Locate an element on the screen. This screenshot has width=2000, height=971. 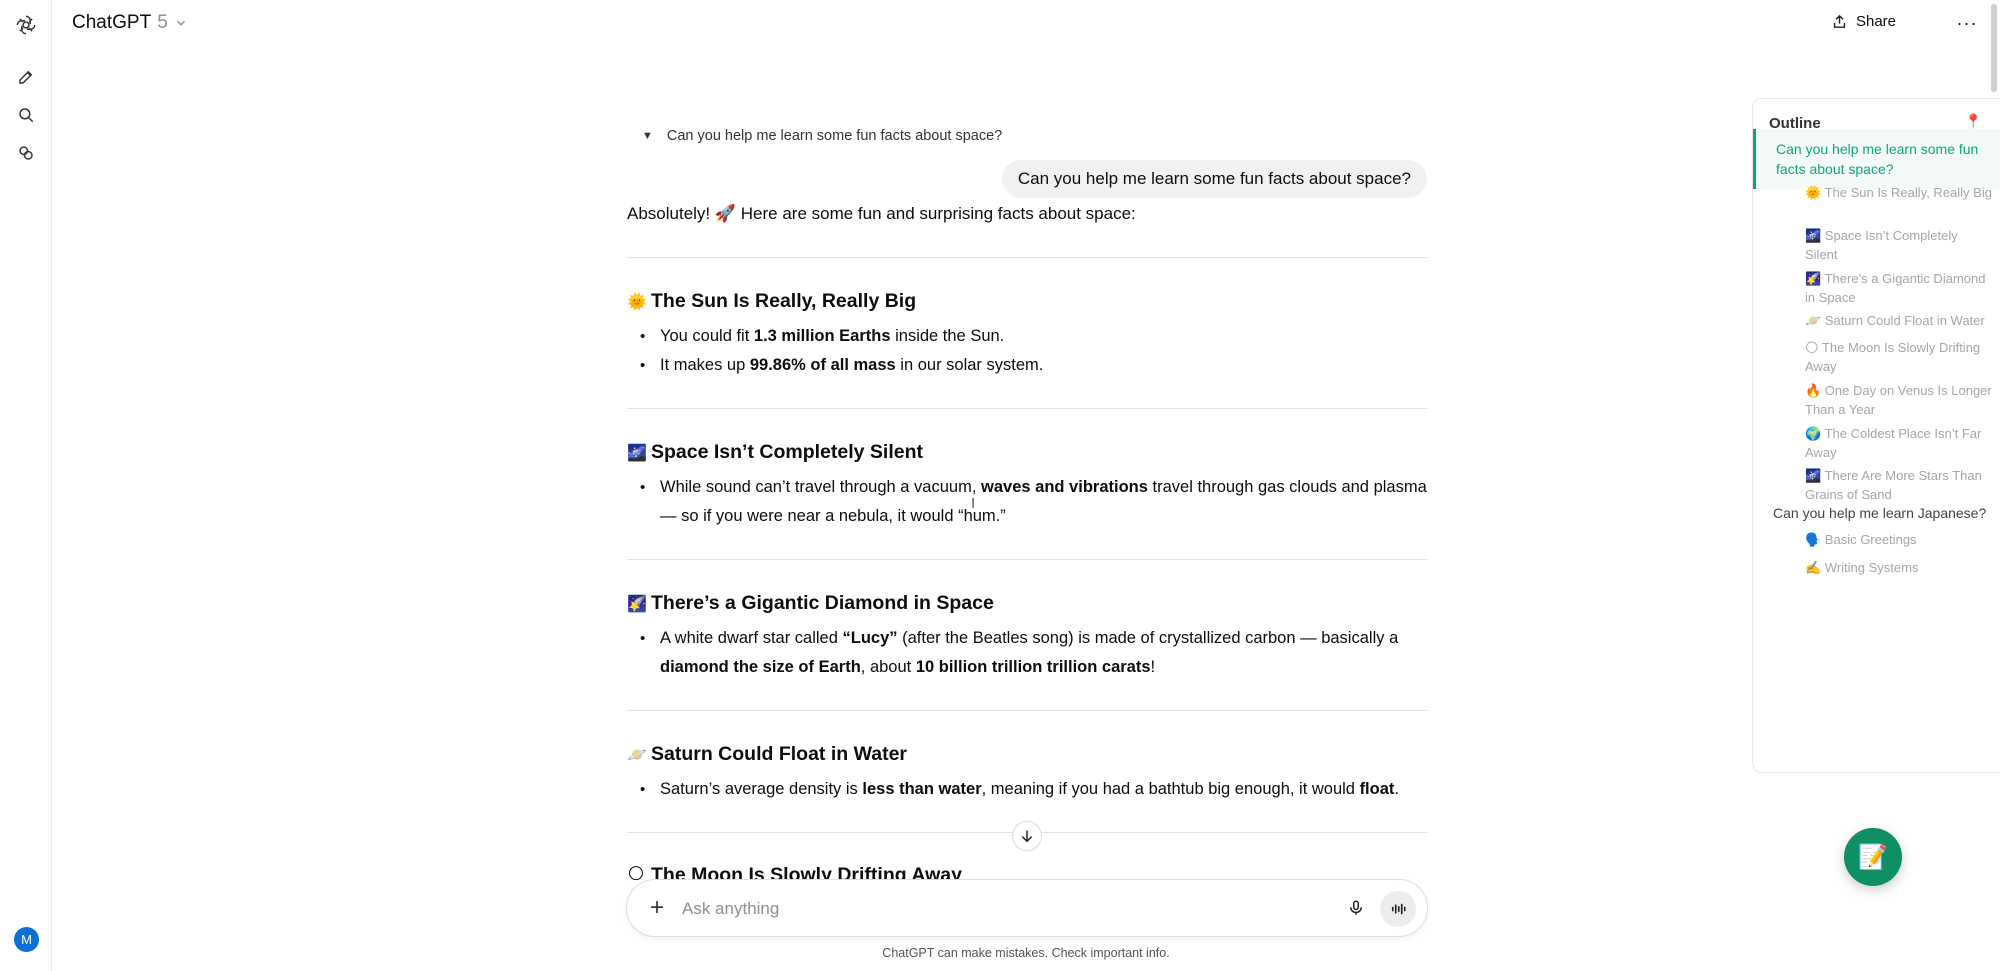
voice-mode-button is located at coordinates (1398, 909).